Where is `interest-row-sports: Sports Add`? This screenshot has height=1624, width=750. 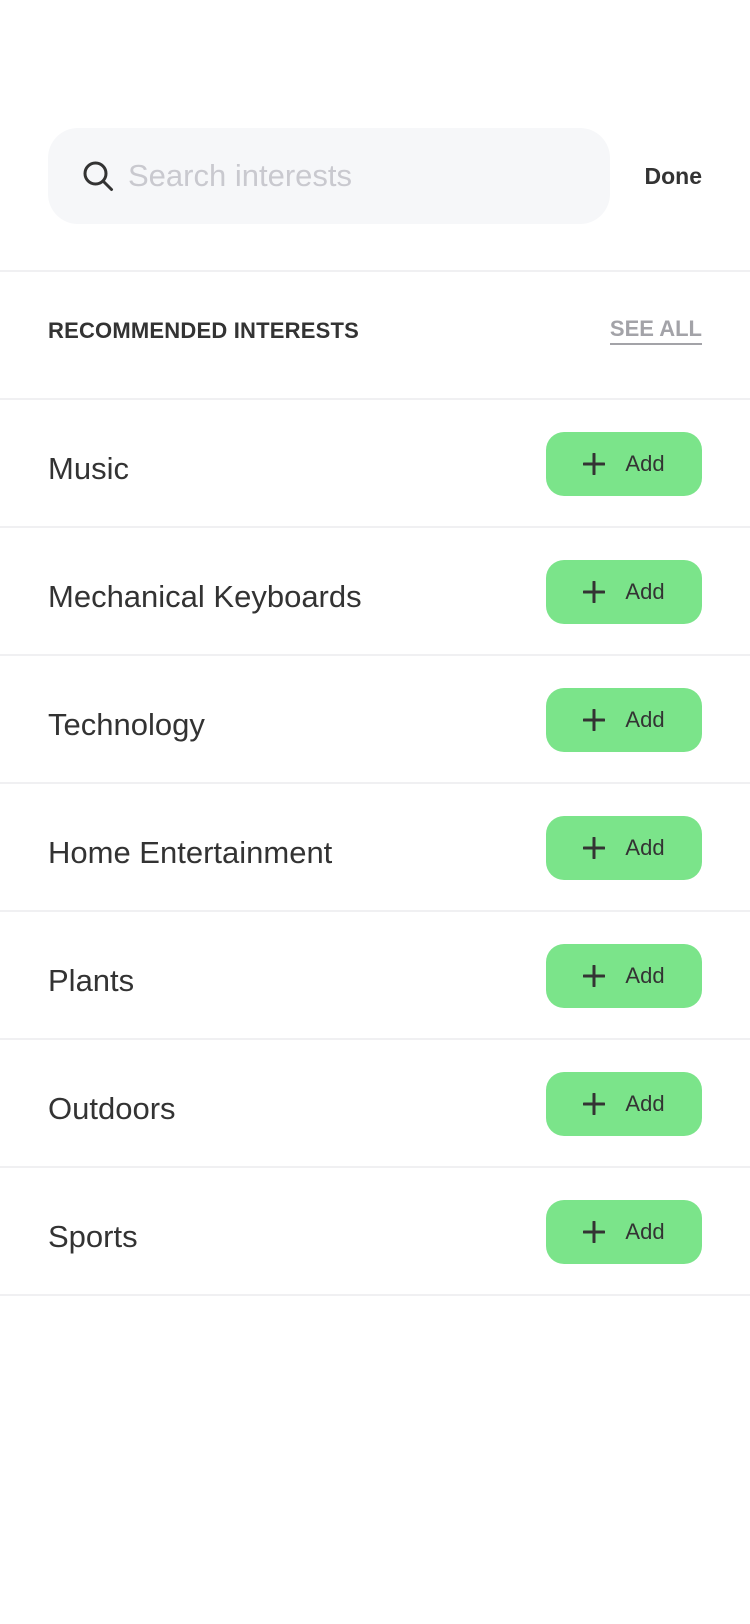 interest-row-sports: Sports Add is located at coordinates (375, 1232).